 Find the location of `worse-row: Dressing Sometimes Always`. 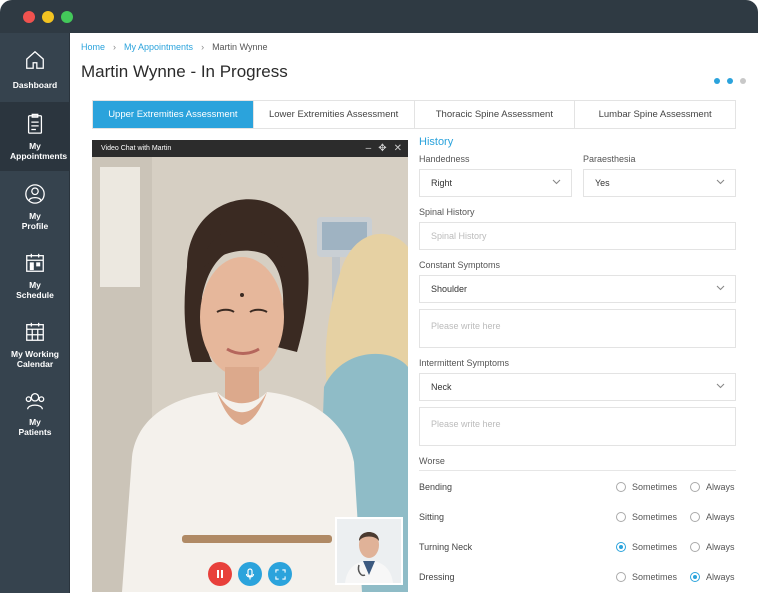

worse-row: Dressing Sometimes Always is located at coordinates (577, 576).